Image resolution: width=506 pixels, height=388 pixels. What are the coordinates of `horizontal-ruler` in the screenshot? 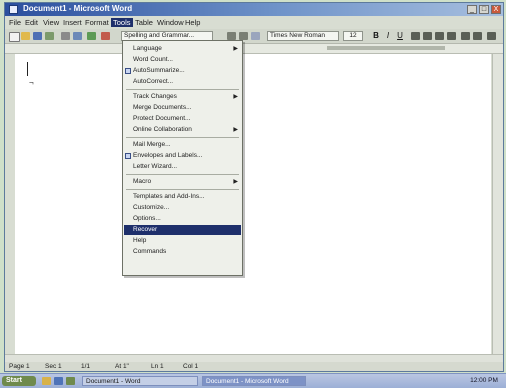 It's located at (254, 49).